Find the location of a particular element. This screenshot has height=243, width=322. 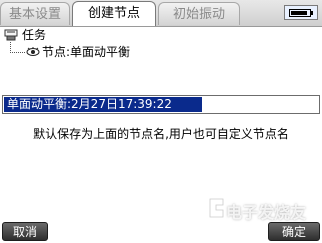

ok-button: 确定 is located at coordinates (294, 231).